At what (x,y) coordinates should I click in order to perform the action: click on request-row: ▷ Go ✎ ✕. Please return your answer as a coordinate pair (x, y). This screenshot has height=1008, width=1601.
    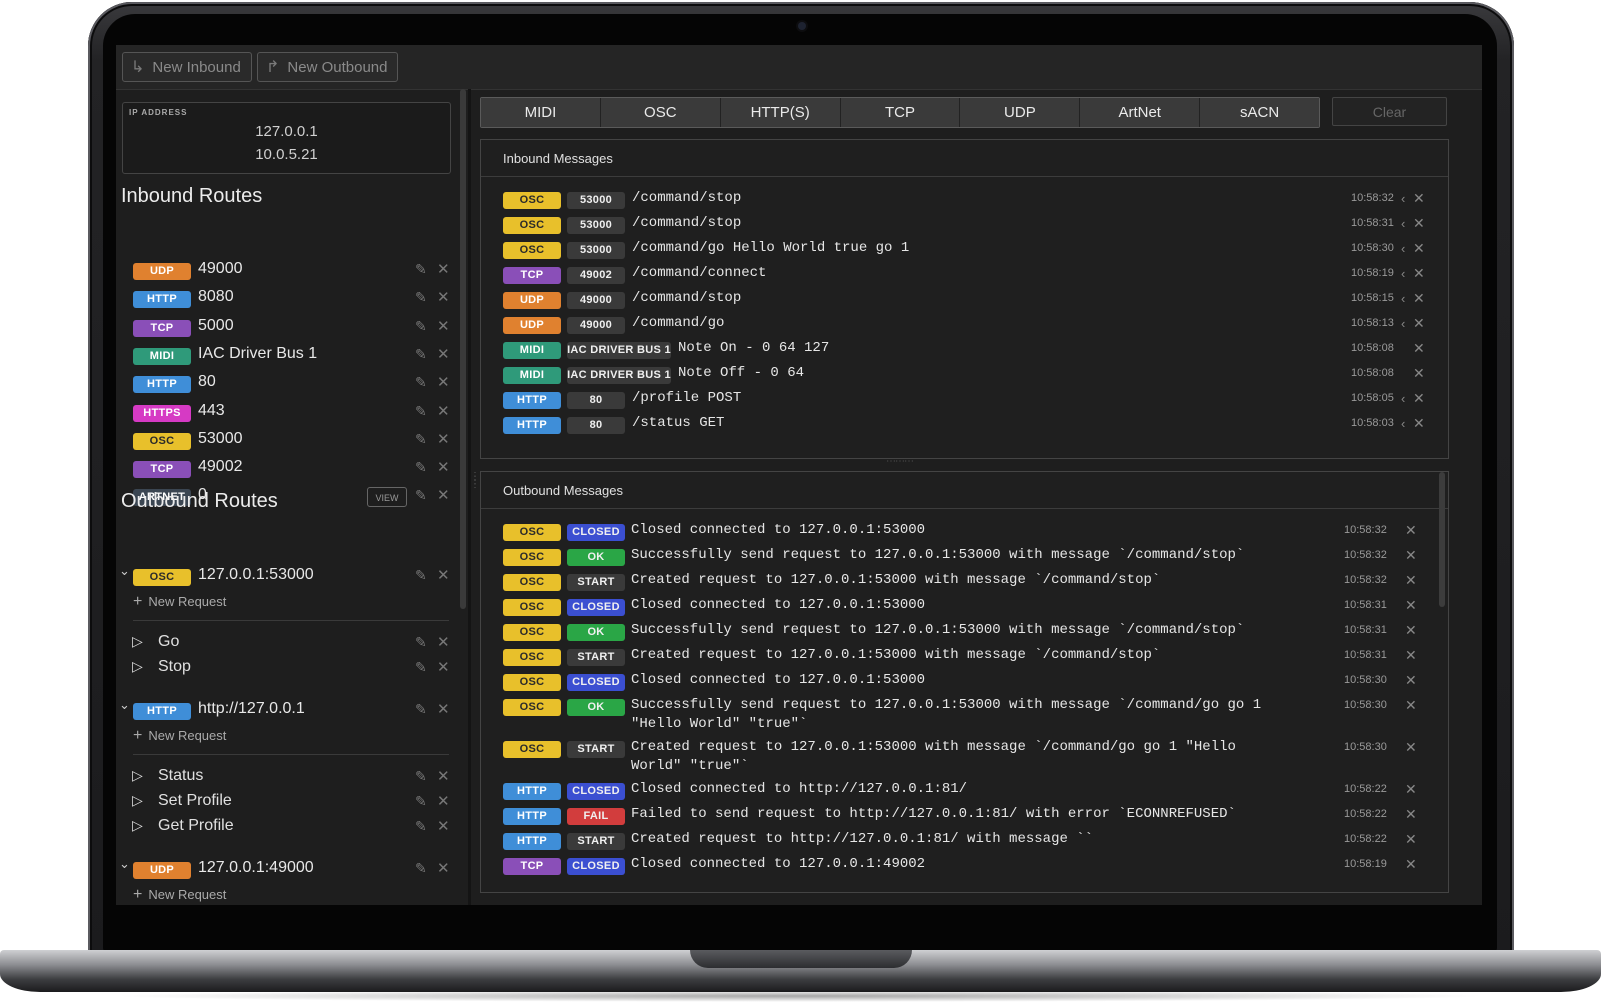
    Looking at the image, I should click on (288, 643).